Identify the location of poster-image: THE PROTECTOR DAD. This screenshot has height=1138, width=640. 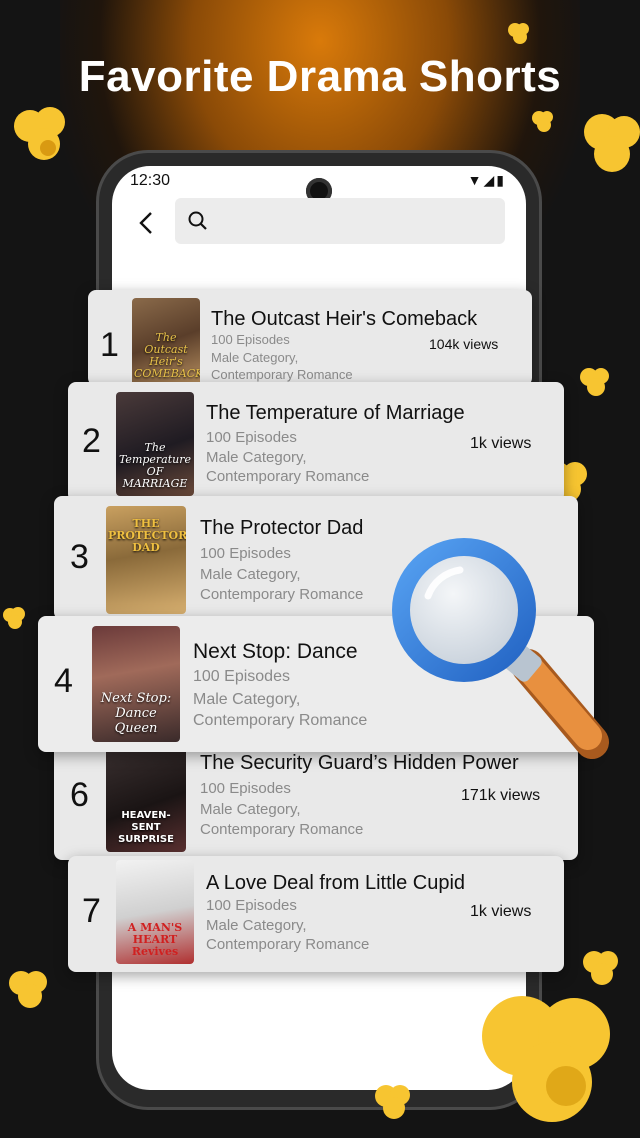
(146, 560).